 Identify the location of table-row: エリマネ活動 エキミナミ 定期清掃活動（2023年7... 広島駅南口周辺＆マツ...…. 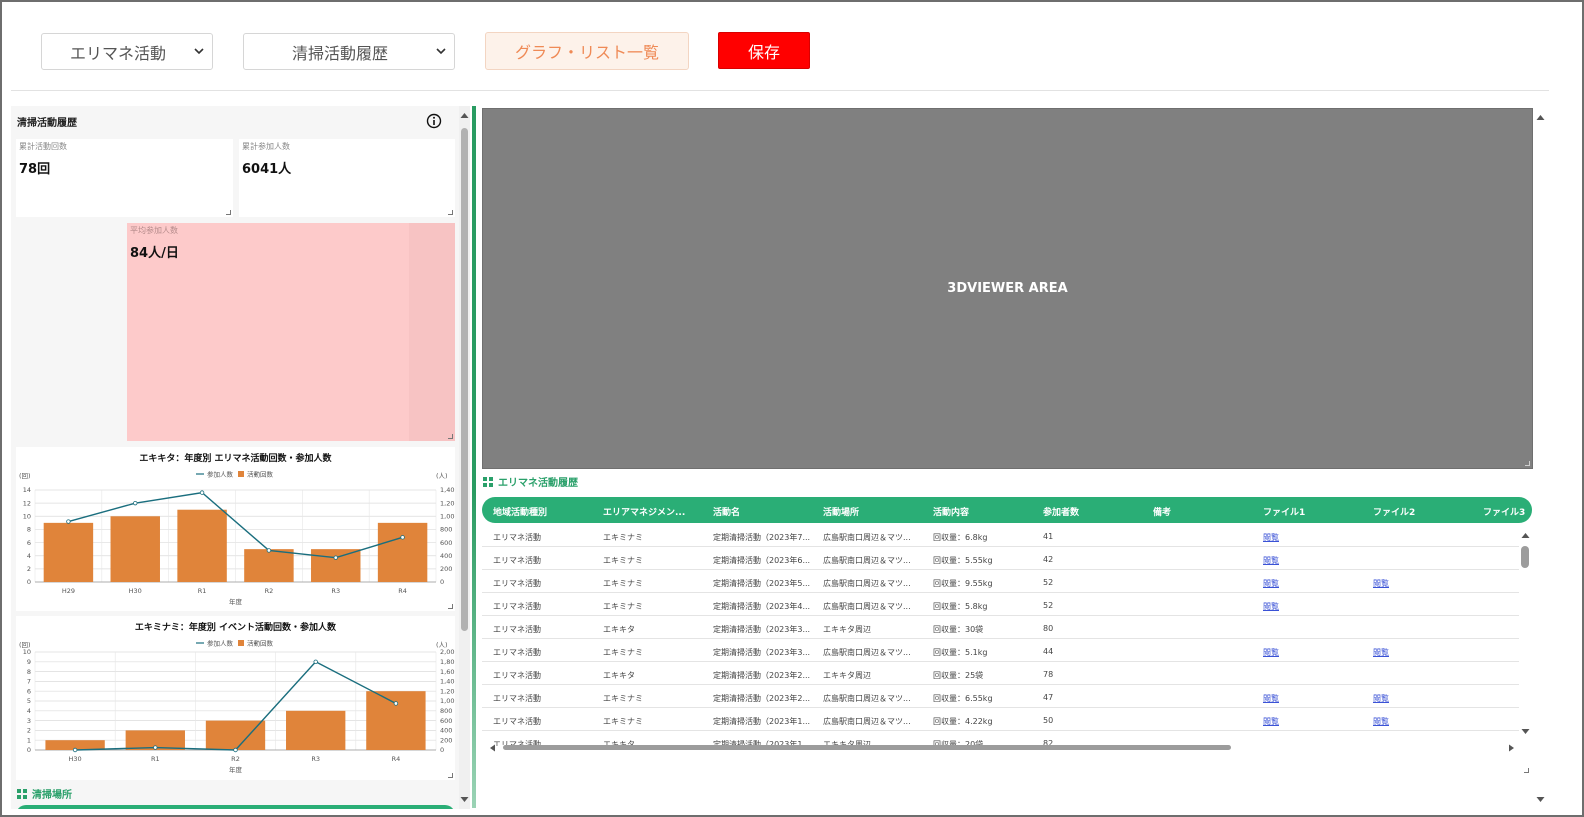
(1000, 535).